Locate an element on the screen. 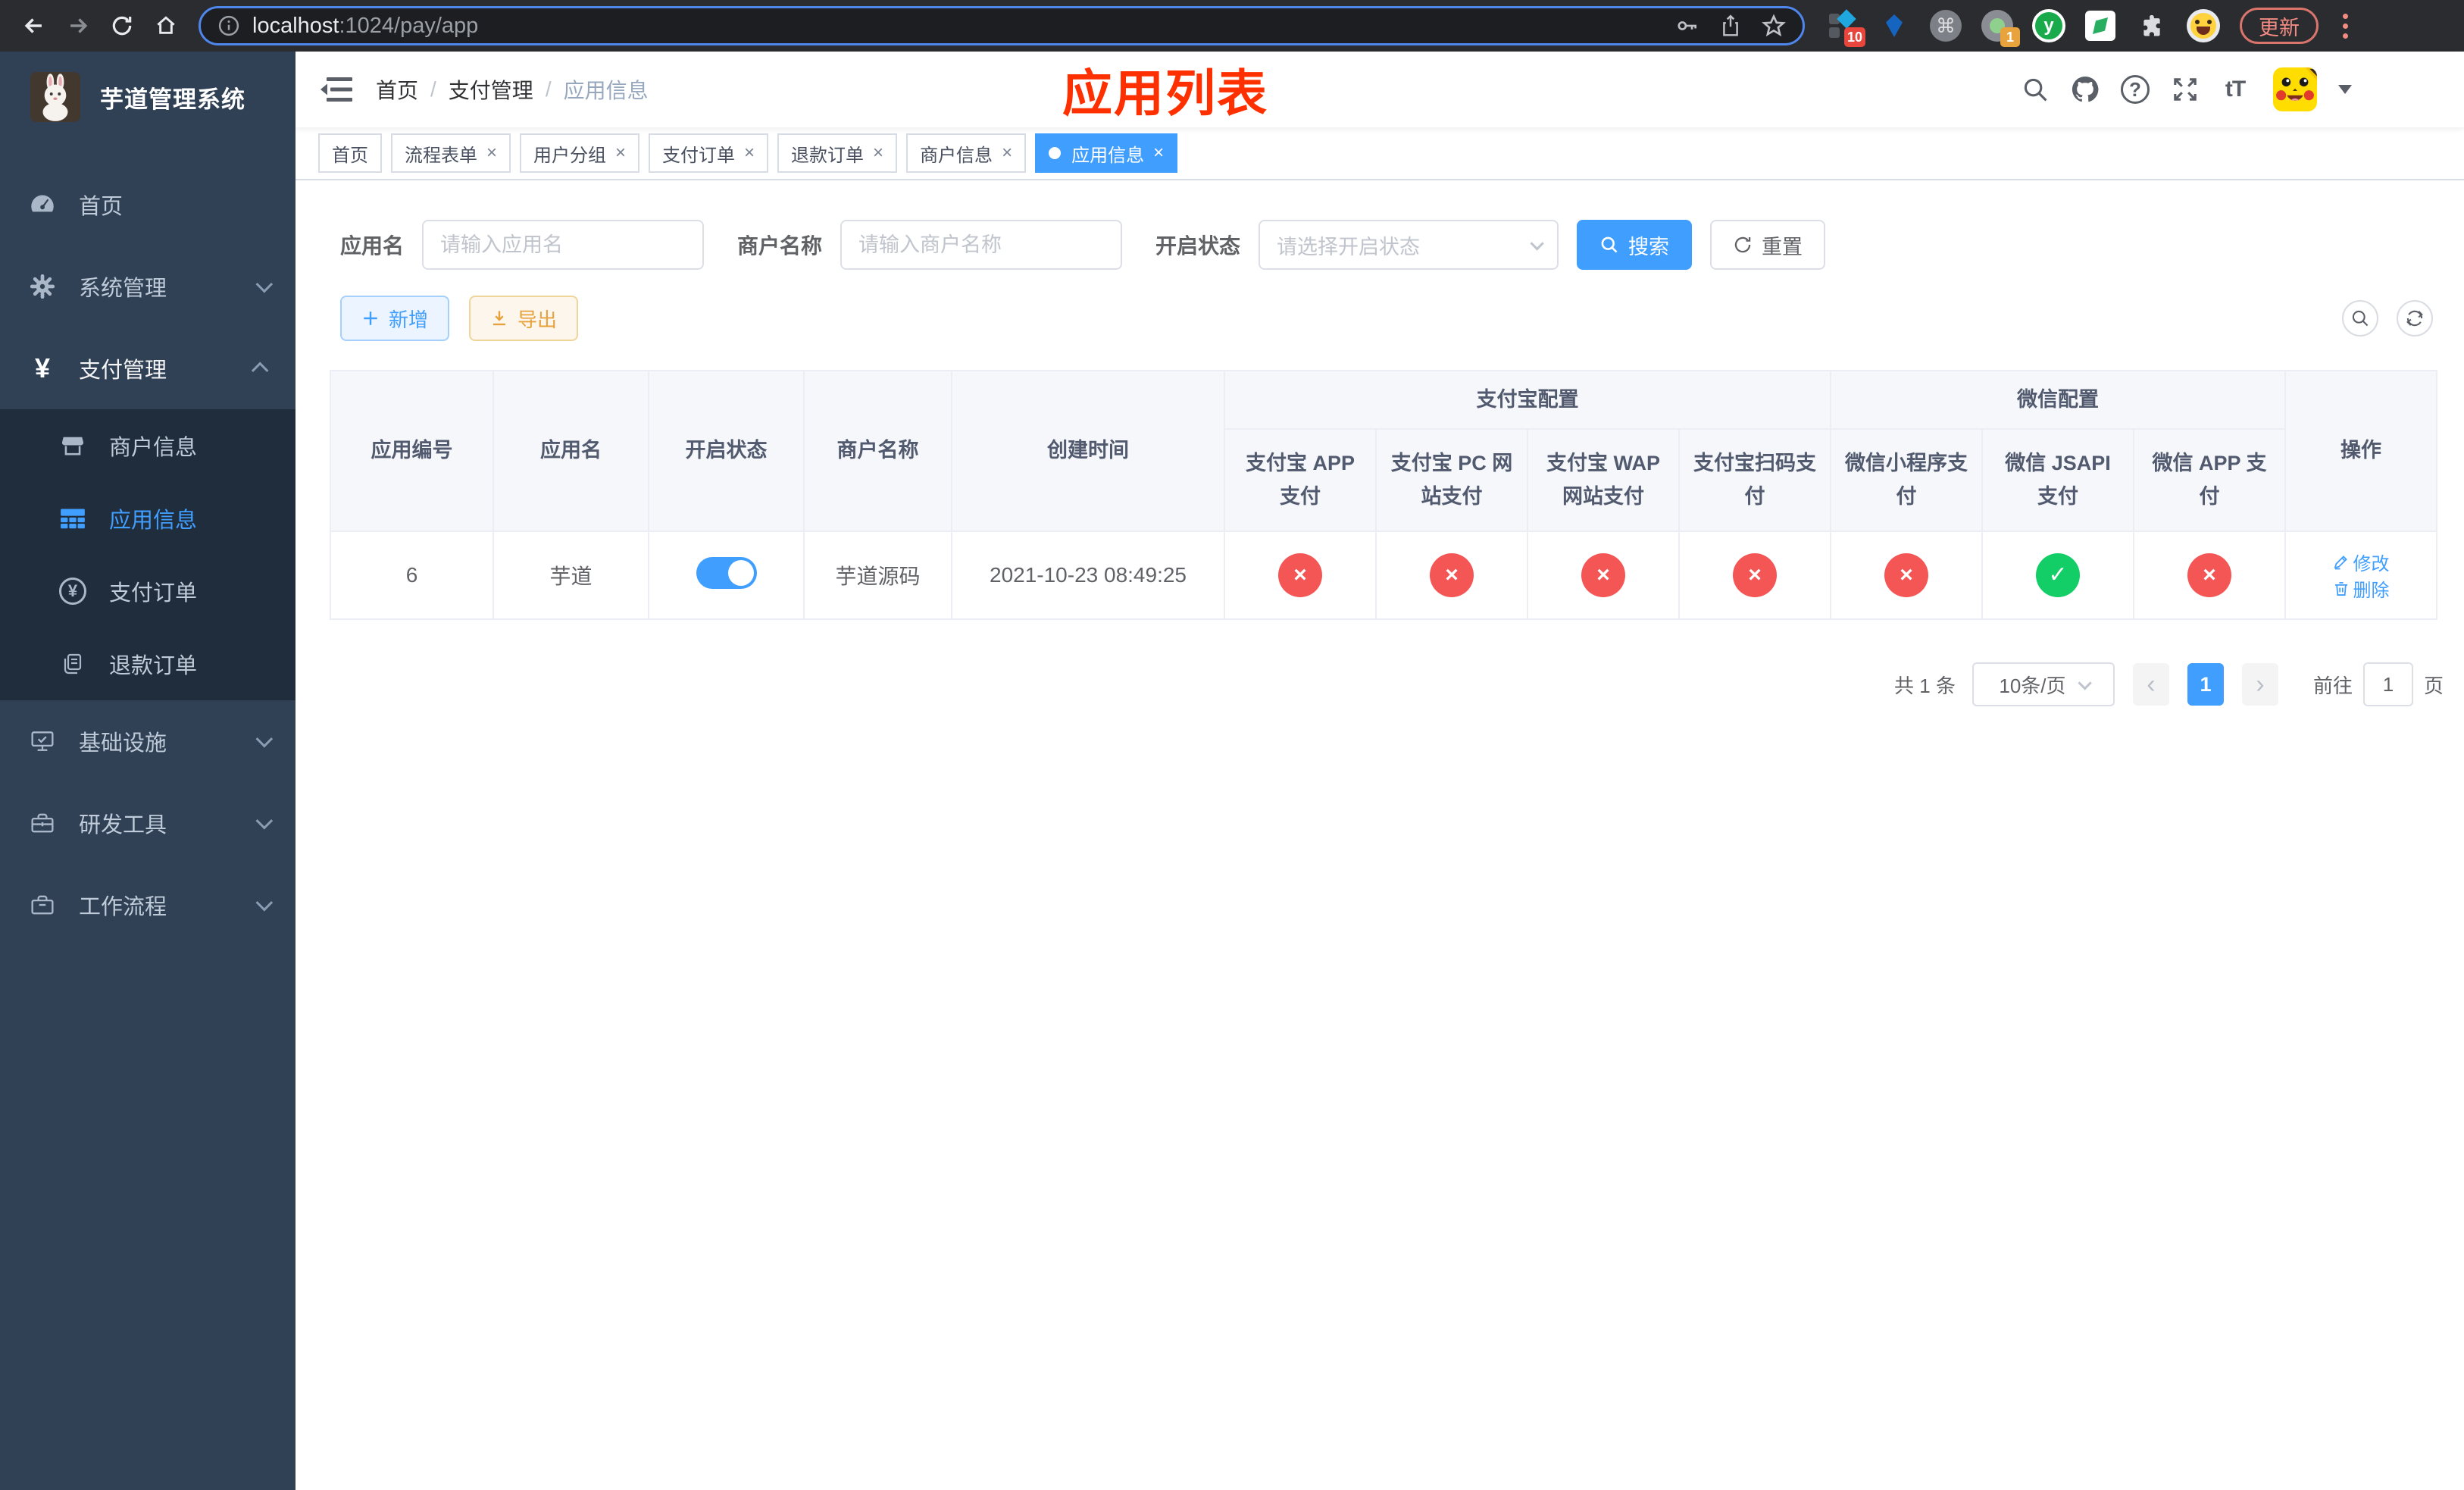 This screenshot has height=1490, width=2464. browser-home-button is located at coordinates (166, 26).